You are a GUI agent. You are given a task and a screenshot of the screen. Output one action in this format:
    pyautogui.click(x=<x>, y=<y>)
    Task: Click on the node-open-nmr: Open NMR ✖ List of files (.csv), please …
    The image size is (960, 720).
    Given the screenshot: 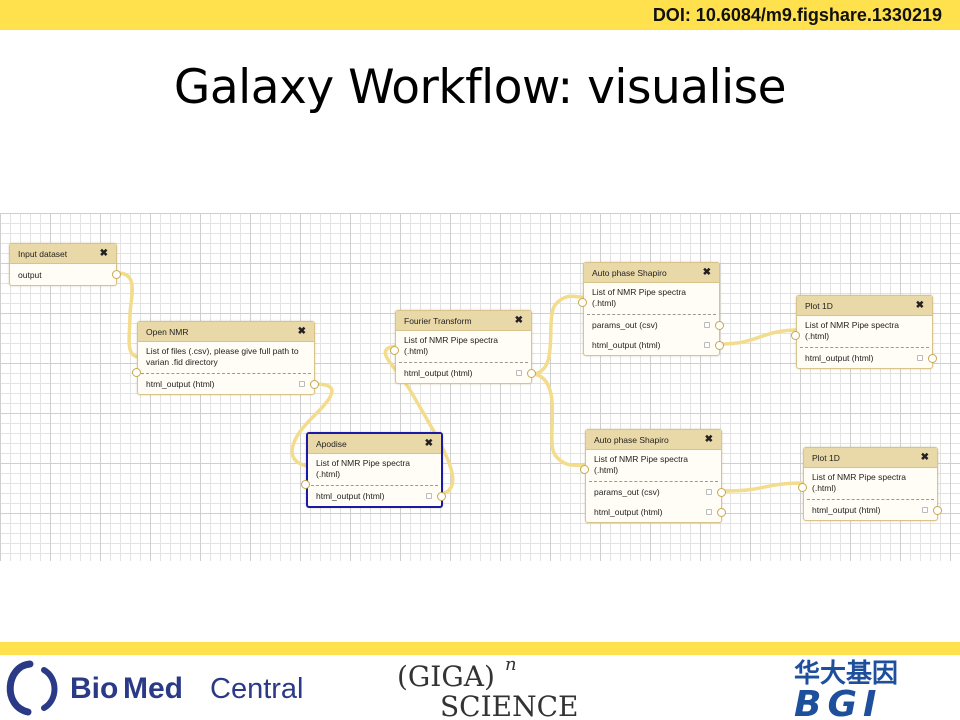 What is the action you would take?
    pyautogui.click(x=225, y=358)
    